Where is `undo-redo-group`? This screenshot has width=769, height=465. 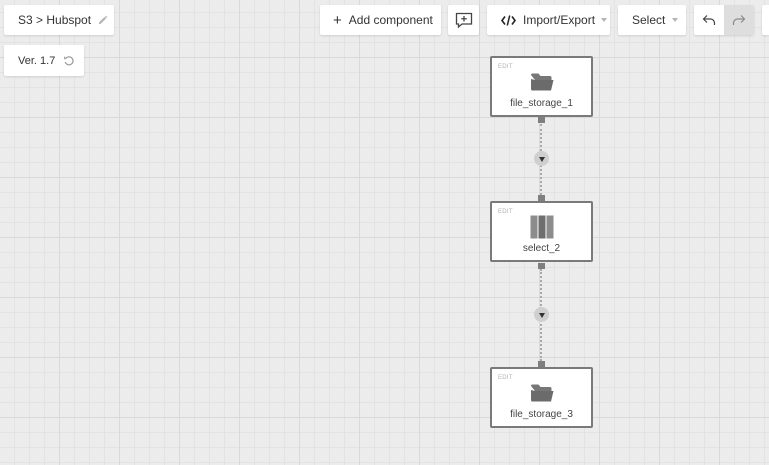 undo-redo-group is located at coordinates (724, 20).